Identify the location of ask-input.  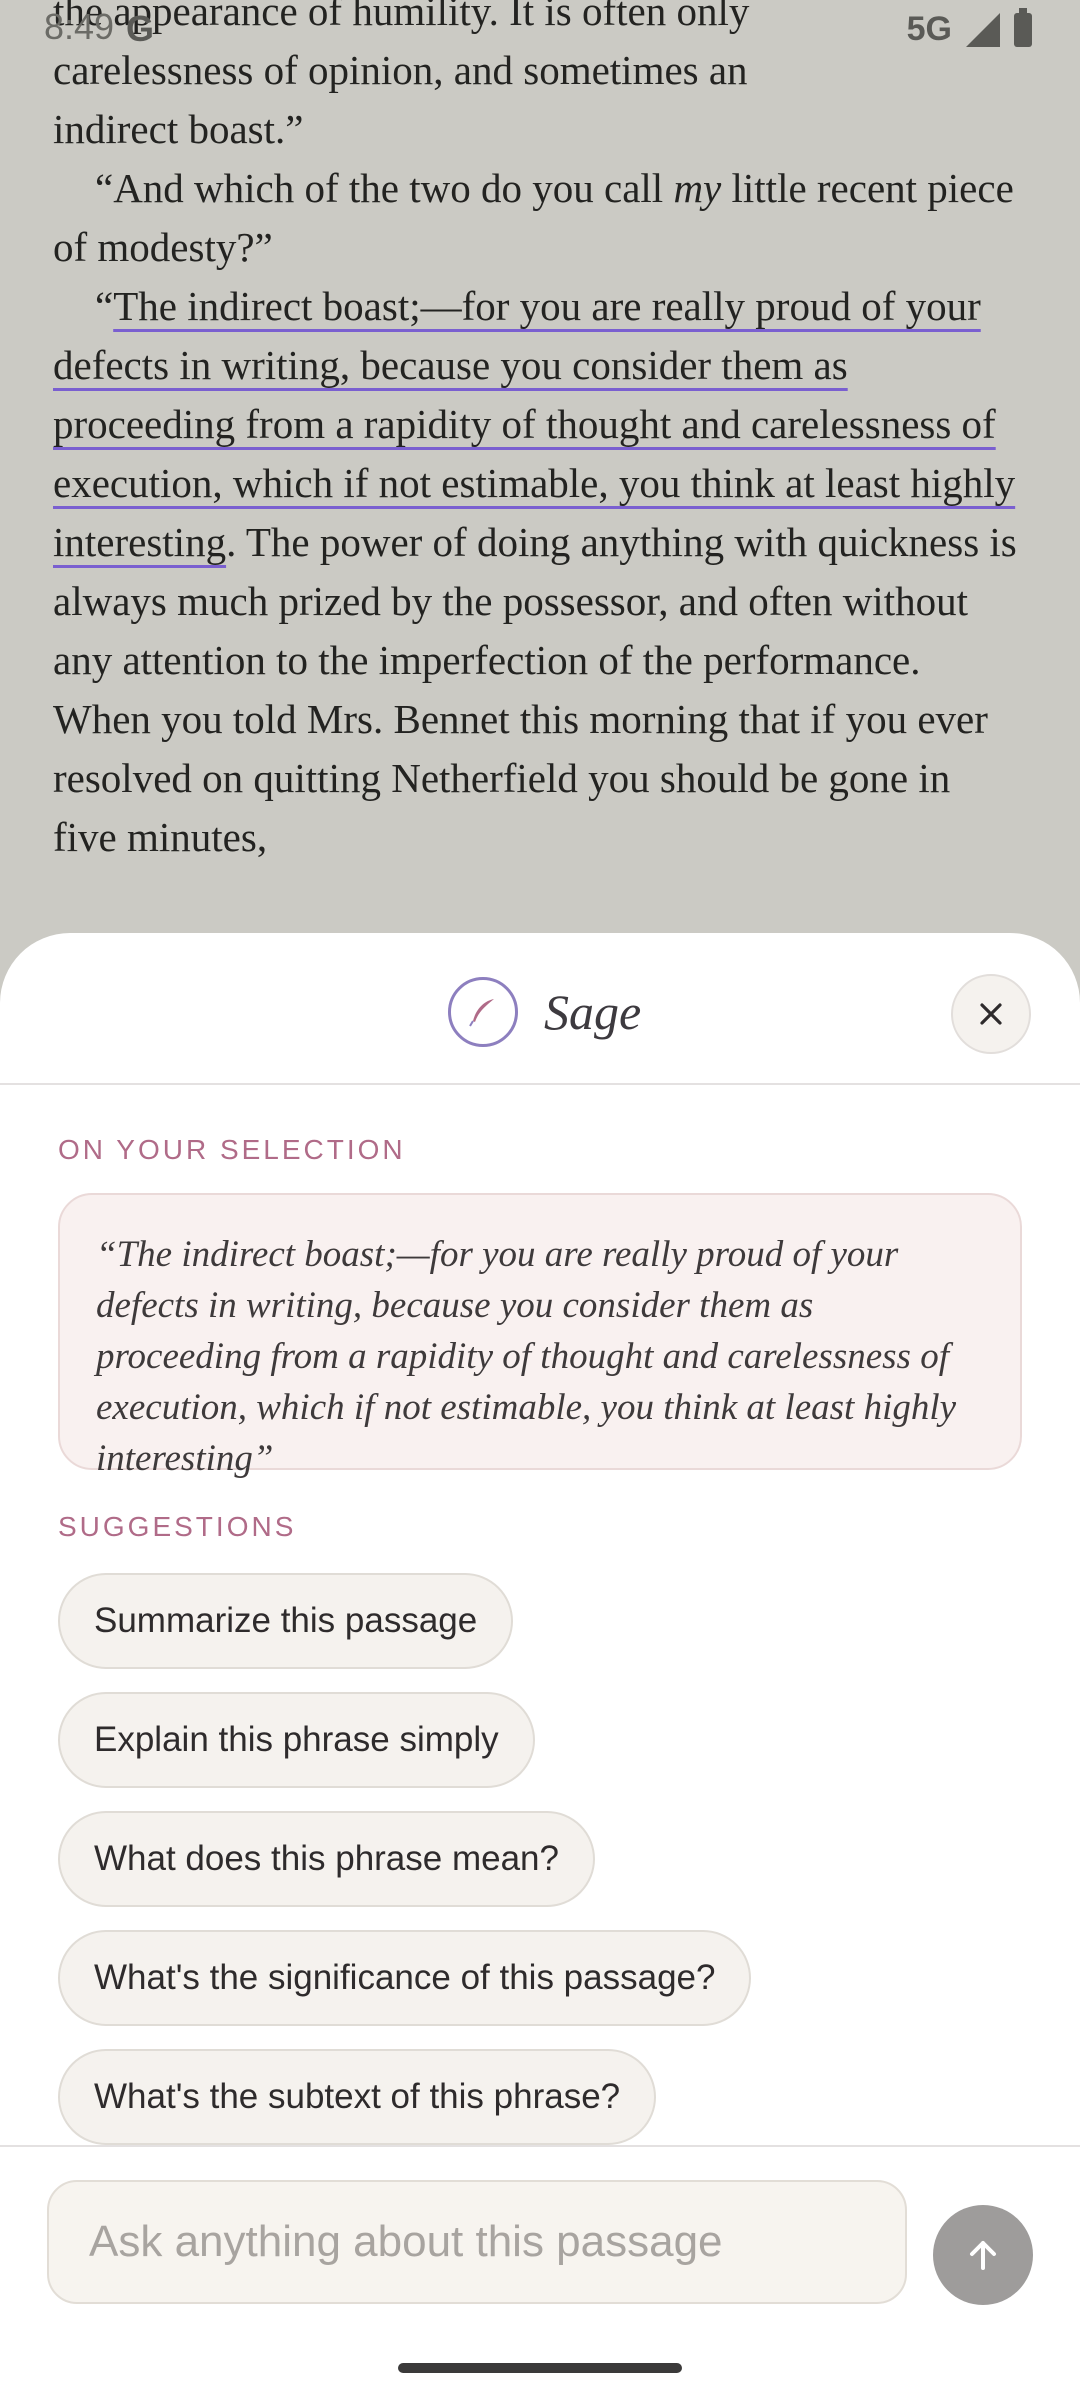
(477, 2242).